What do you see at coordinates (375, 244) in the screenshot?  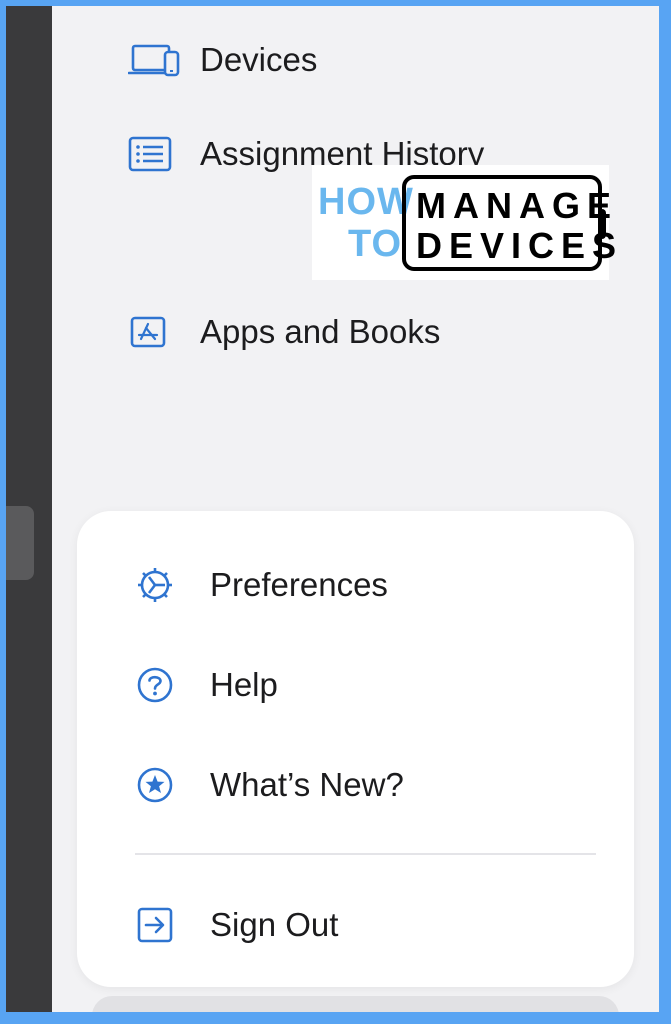 I see `watermark-to: TO` at bounding box center [375, 244].